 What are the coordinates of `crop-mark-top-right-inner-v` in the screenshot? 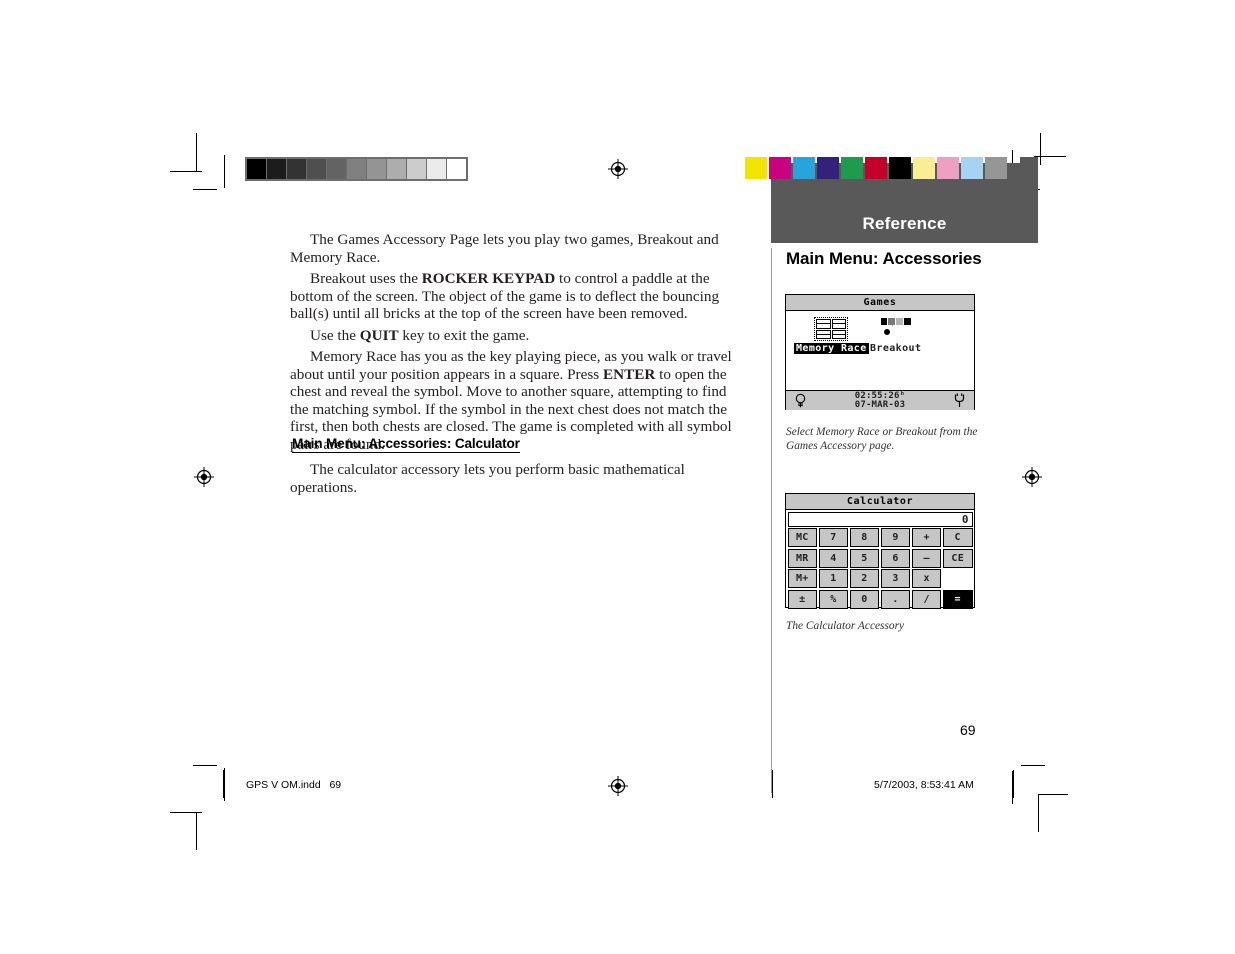 It's located at (1040, 149).